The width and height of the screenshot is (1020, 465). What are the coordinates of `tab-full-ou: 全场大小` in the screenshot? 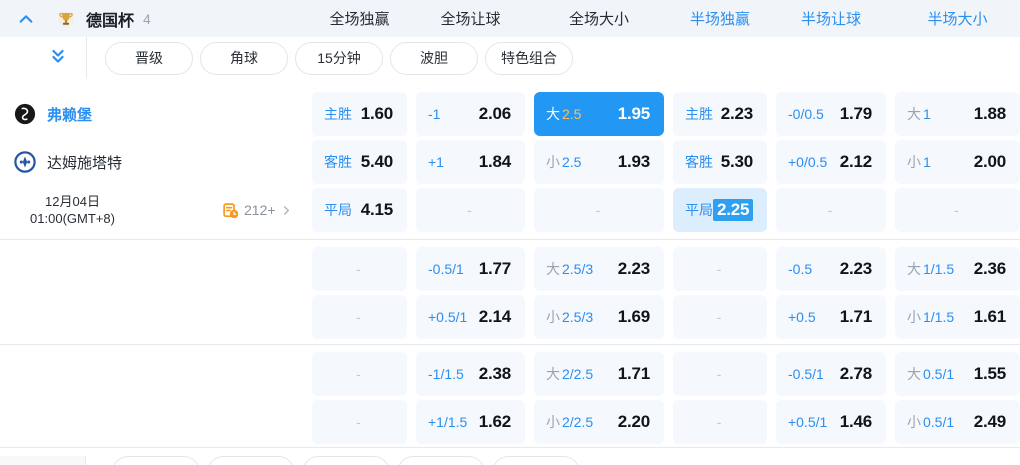 It's located at (599, 18).